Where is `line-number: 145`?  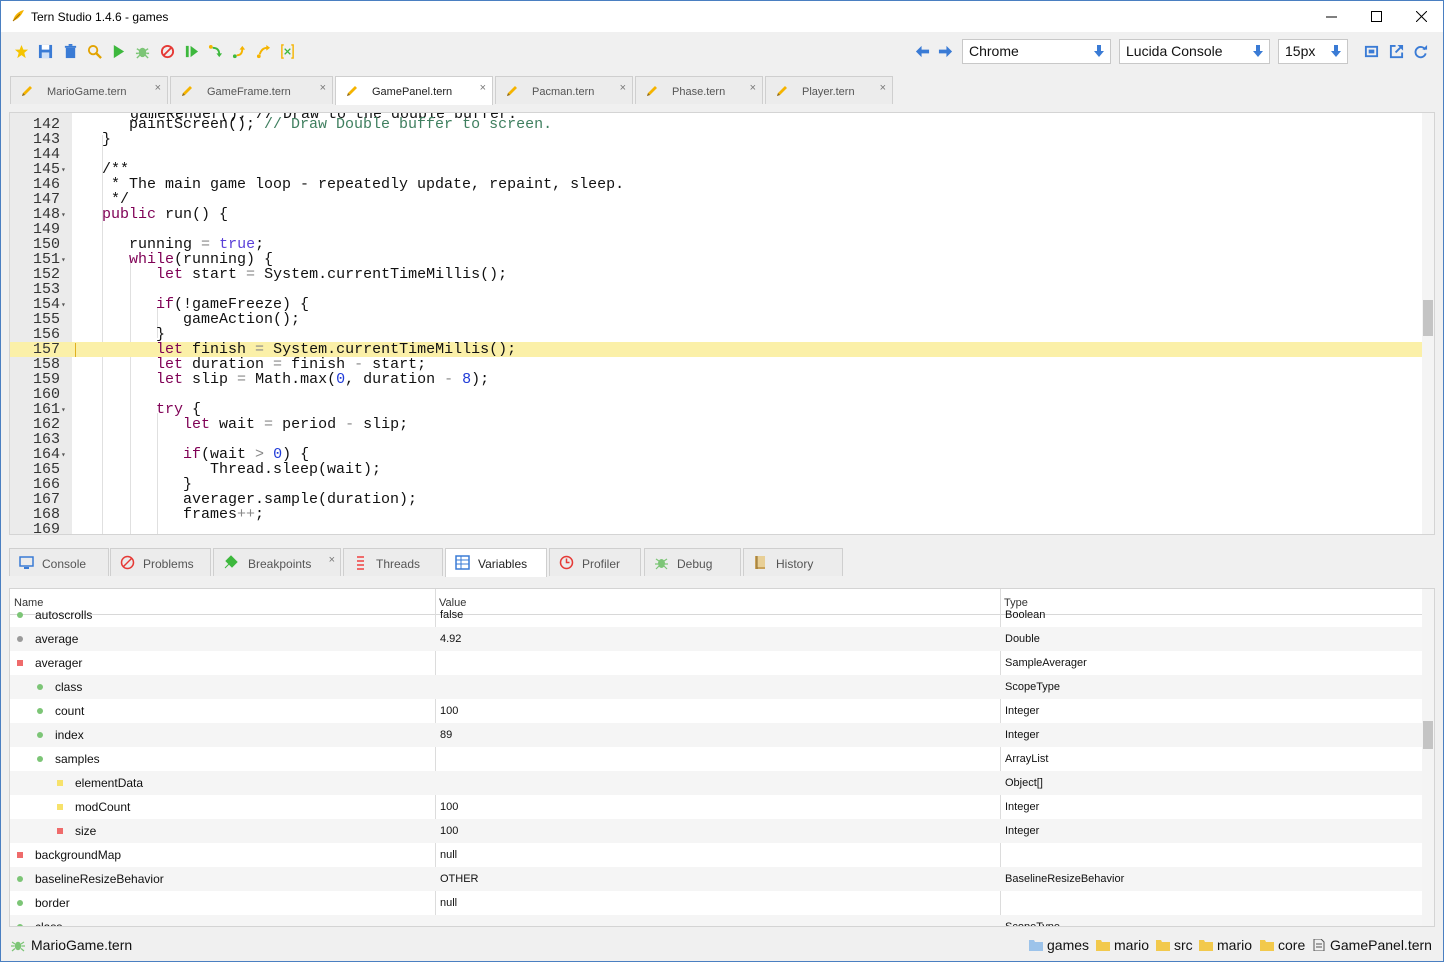 line-number: 145 is located at coordinates (46, 169).